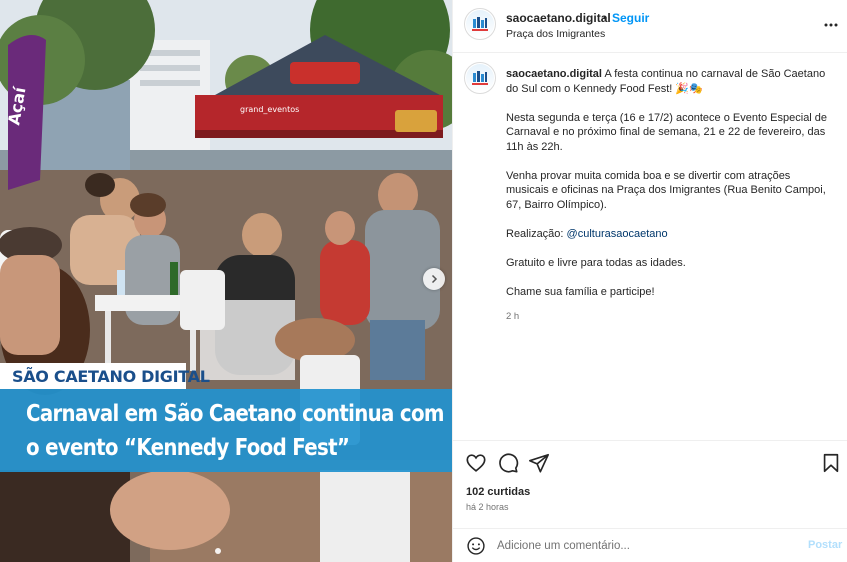 The width and height of the screenshot is (847, 562). I want to click on follow-button: Seguir, so click(630, 18).